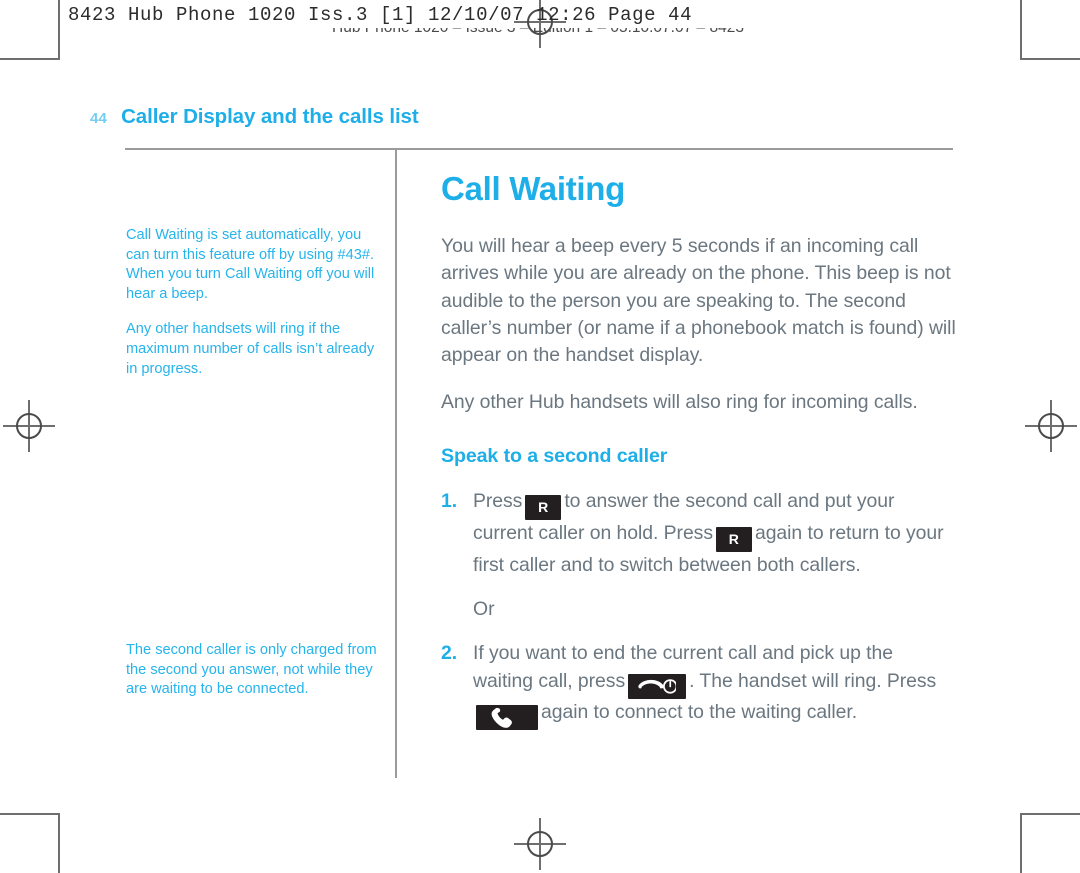 The image size is (1080, 873). I want to click on header-divider-rule, so click(539, 149).